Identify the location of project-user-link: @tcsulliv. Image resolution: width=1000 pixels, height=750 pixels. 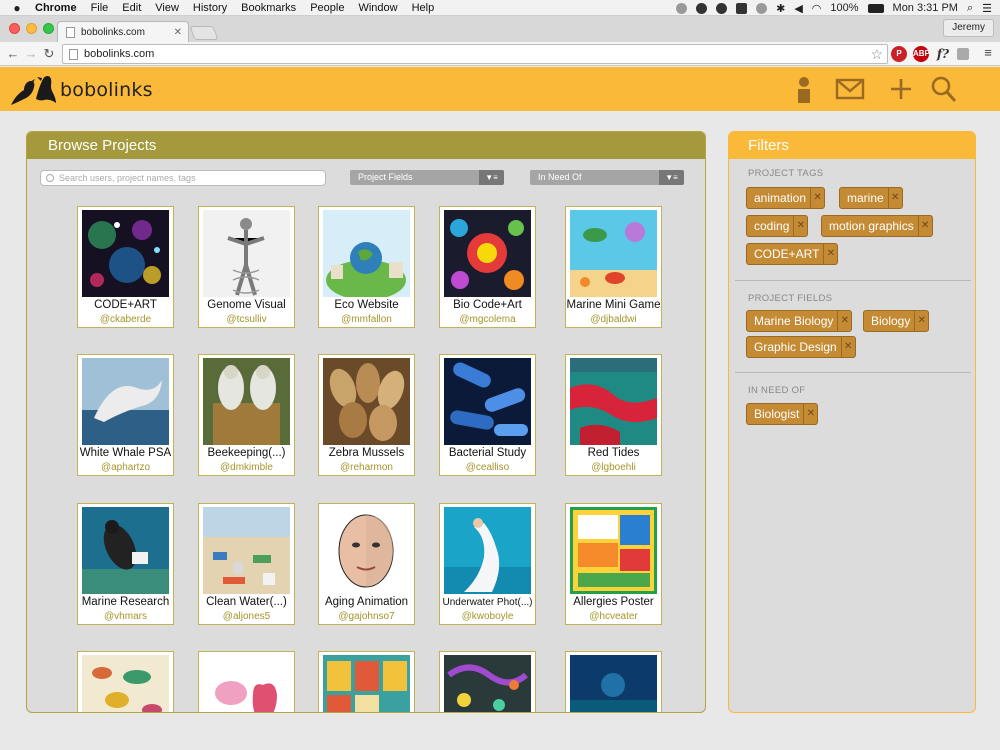
(246, 319).